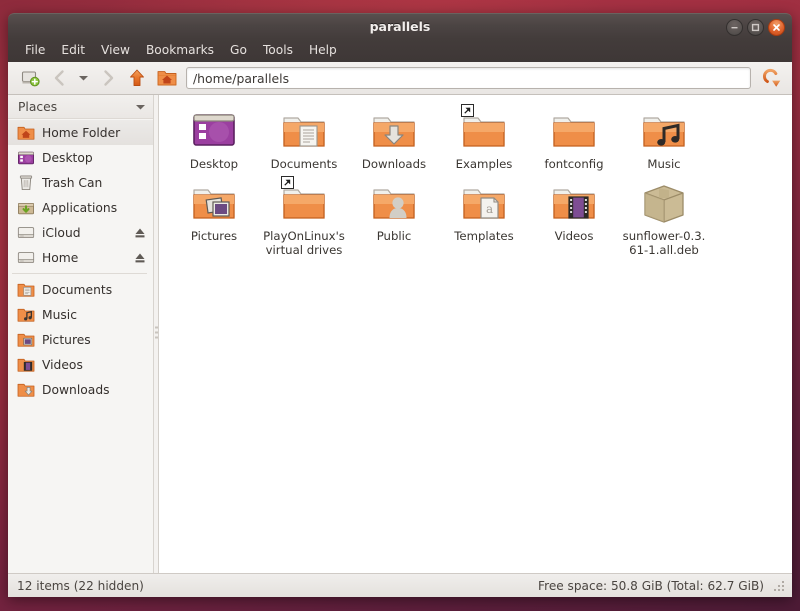 This screenshot has height=611, width=800. I want to click on menu-help: Help, so click(323, 50).